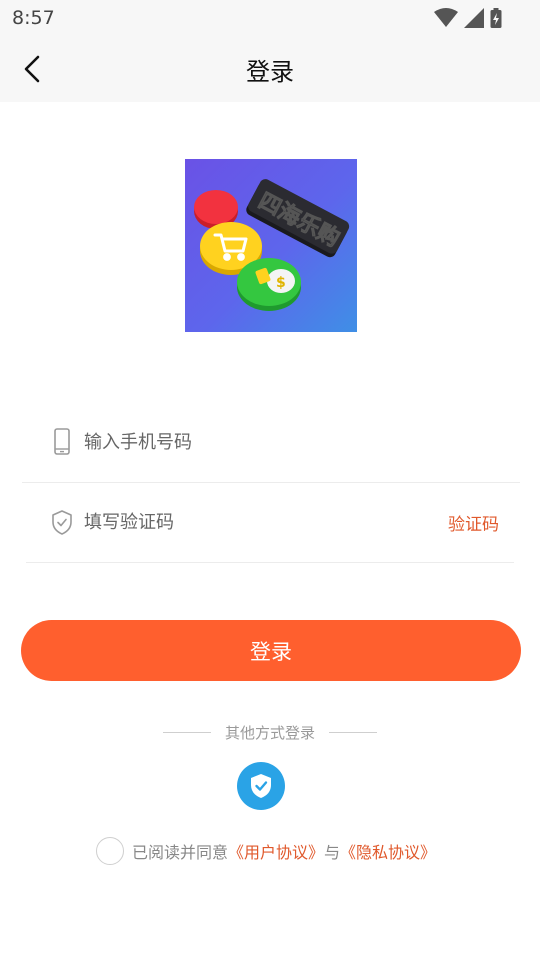 The height and width of the screenshot is (960, 540). I want to click on phone-row, so click(271, 442).